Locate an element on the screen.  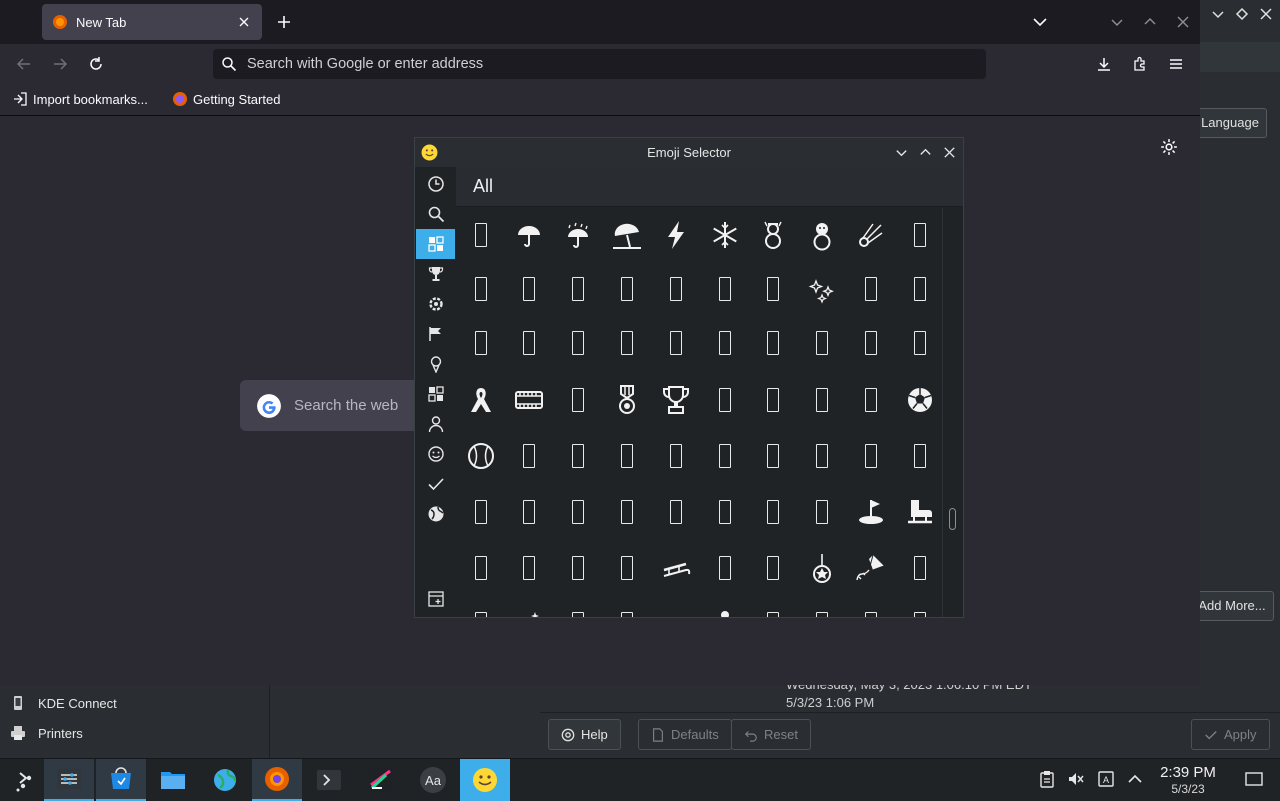
sidebar-item-printers: Printers is located at coordinates (46, 733).